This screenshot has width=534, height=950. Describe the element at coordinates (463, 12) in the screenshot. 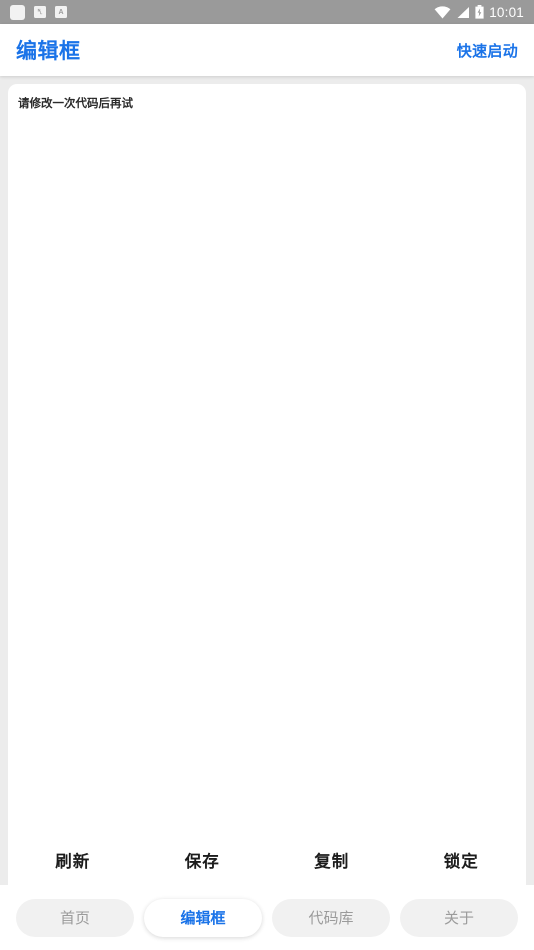

I see `cellular-signal-icon` at that location.